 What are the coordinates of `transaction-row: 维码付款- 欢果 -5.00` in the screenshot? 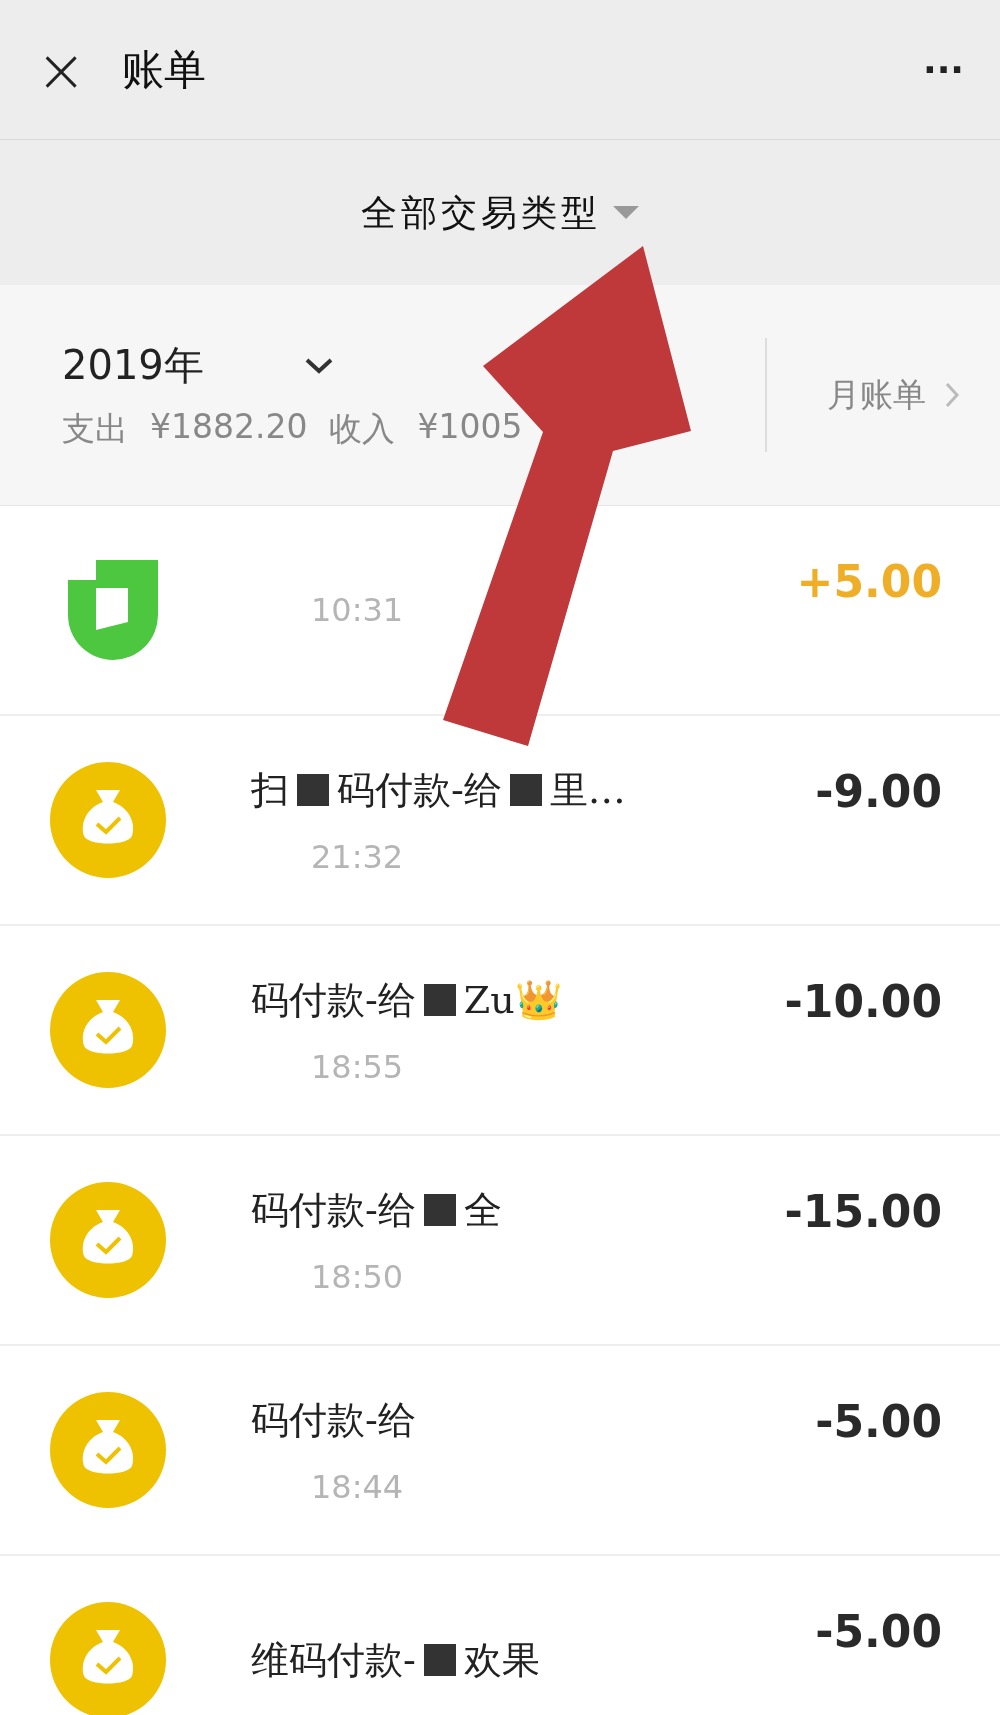 It's located at (500, 1635).